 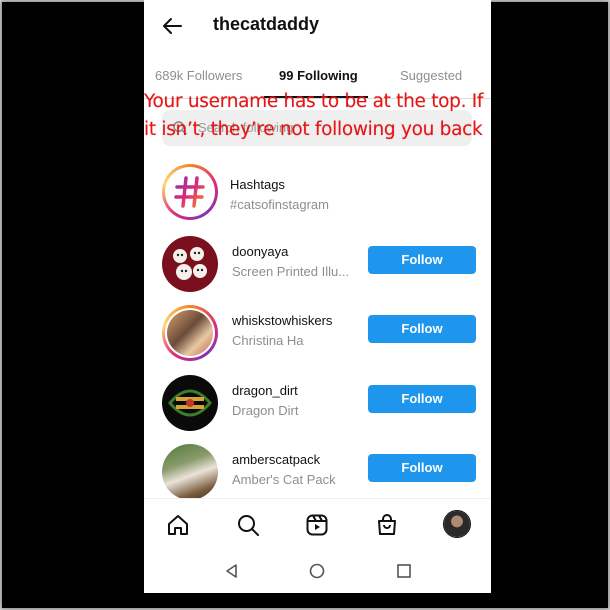 I want to click on bottom-navigation, so click(x=317, y=524).